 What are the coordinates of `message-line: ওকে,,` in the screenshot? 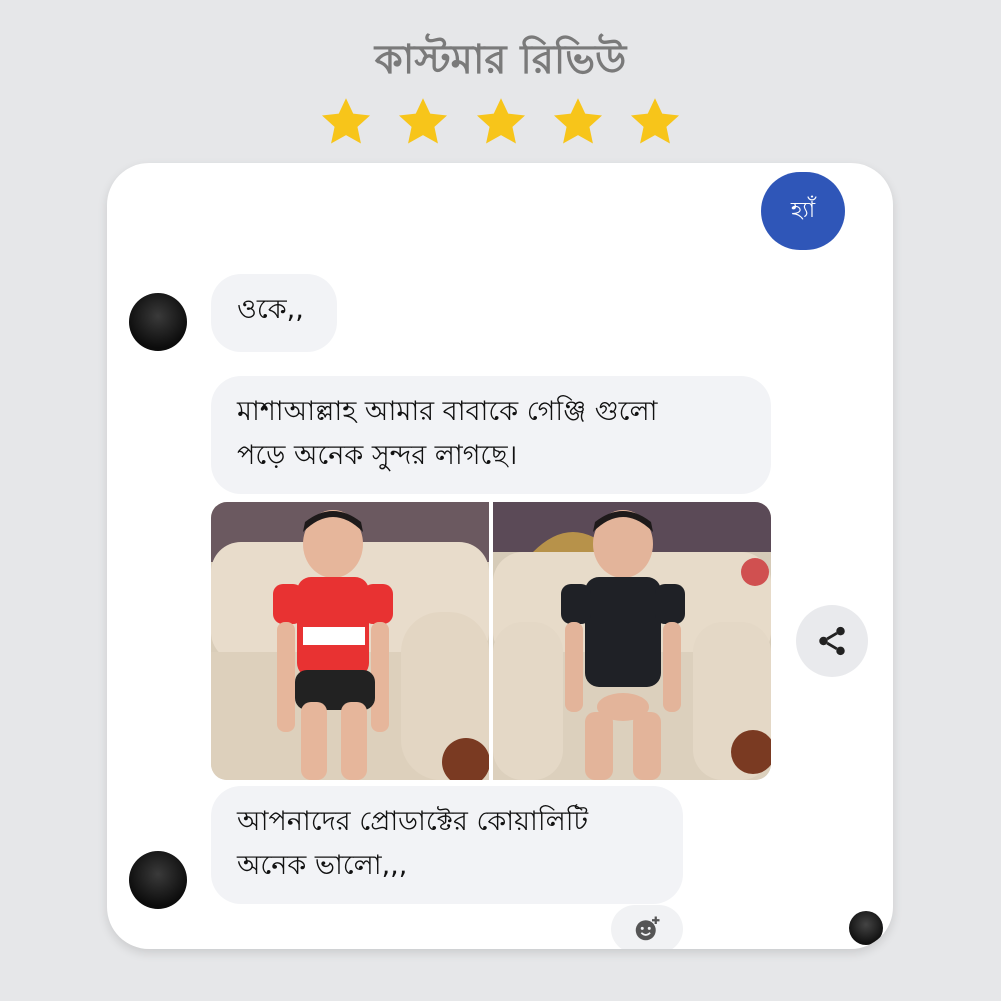 It's located at (270, 309).